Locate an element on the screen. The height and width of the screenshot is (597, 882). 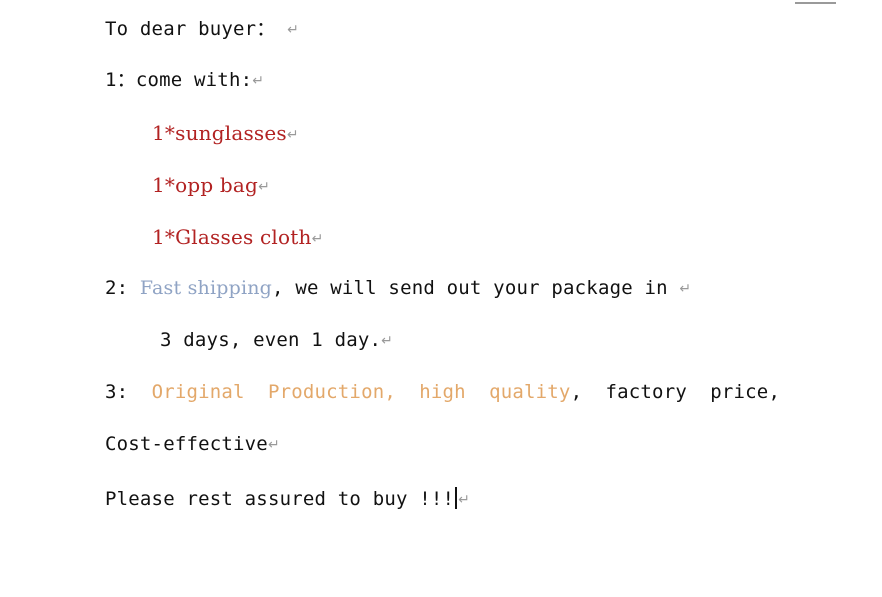
closing-line: Please rest assured to buy !!! ↵ is located at coordinates (287, 498).